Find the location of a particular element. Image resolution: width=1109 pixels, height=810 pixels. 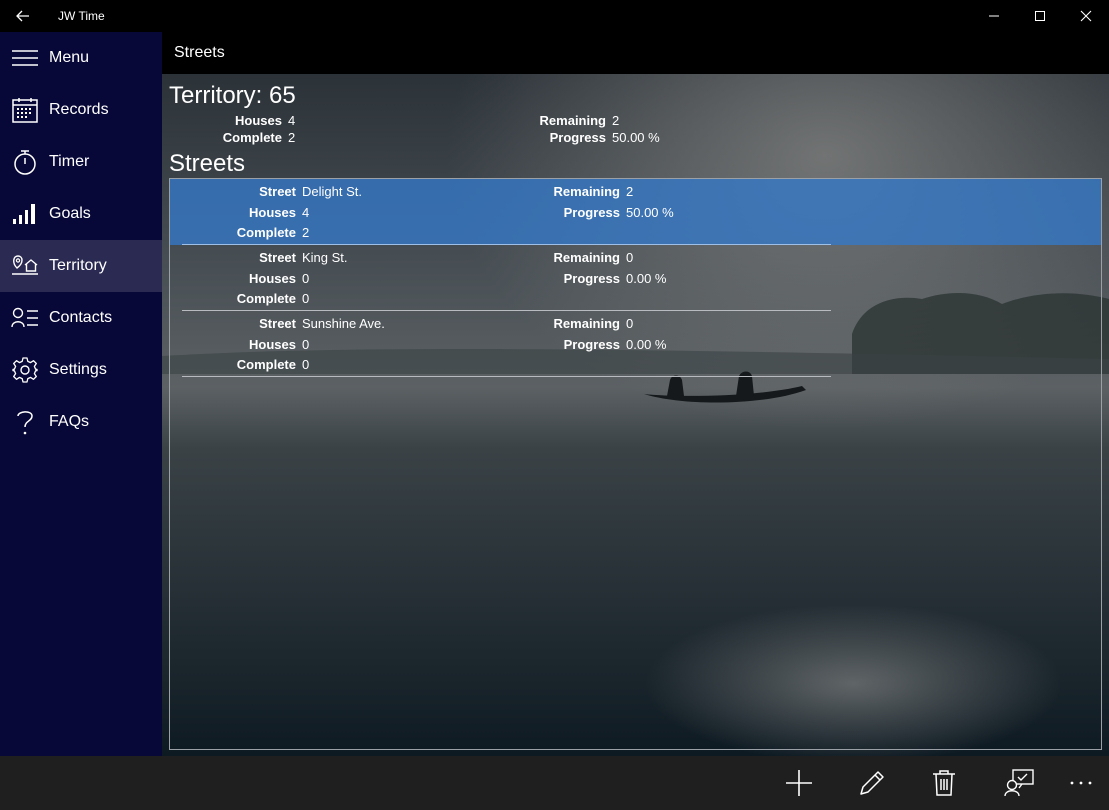

edit-button is located at coordinates (872, 783).